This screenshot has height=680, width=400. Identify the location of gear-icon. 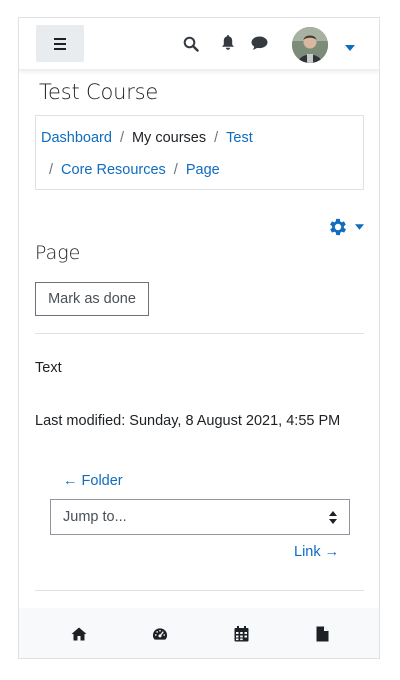
(338, 227).